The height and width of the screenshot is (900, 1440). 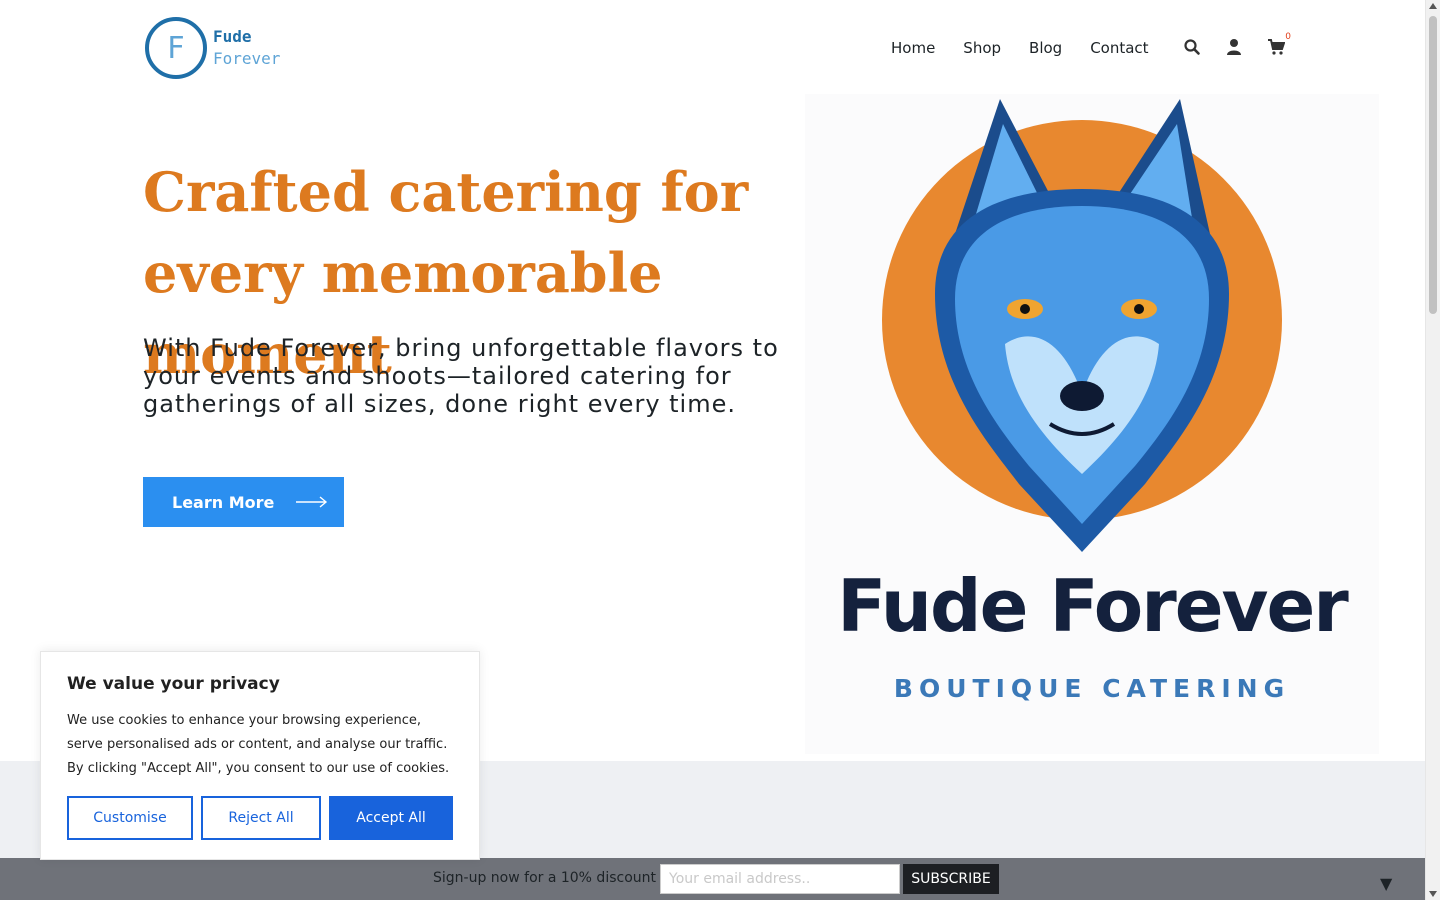 What do you see at coordinates (780, 879) in the screenshot?
I see `signup-email-input` at bounding box center [780, 879].